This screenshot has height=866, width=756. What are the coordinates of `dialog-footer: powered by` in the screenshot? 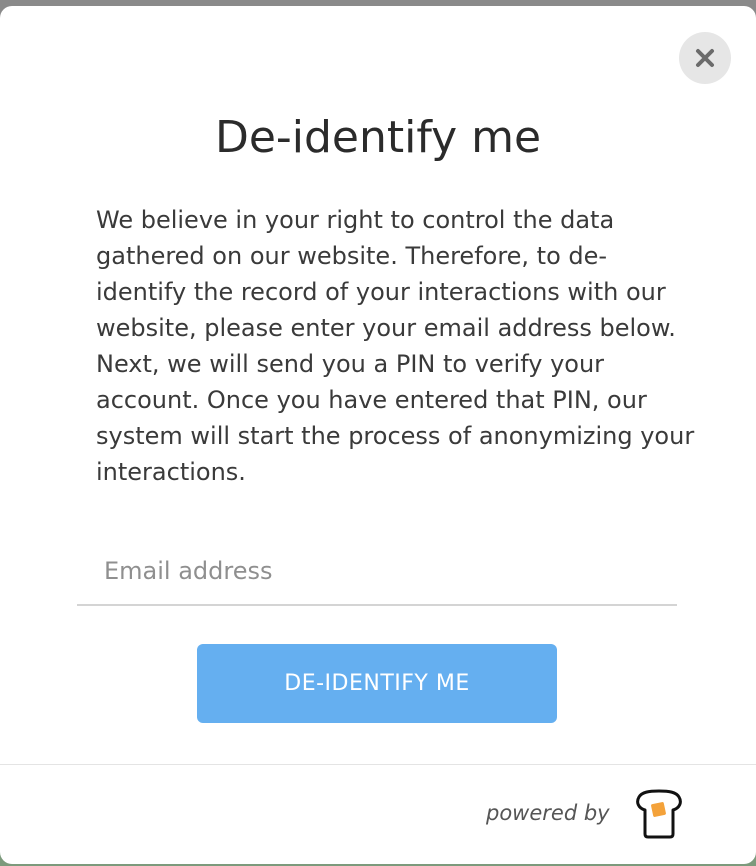 It's located at (378, 814).